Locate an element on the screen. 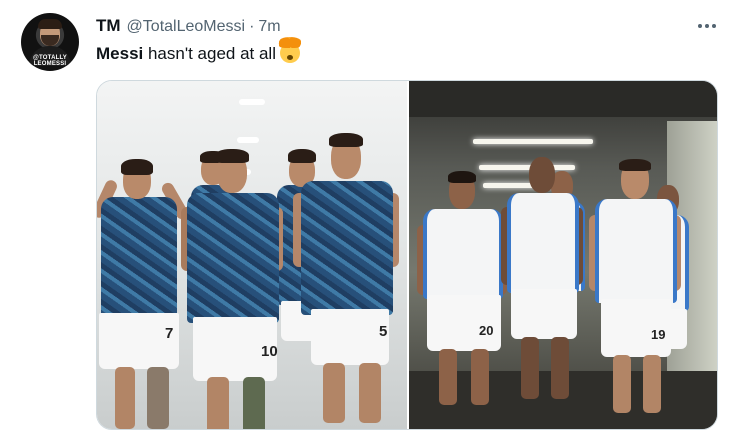 This screenshot has height=436, width=740. more-horizontal-icon is located at coordinates (707, 26).